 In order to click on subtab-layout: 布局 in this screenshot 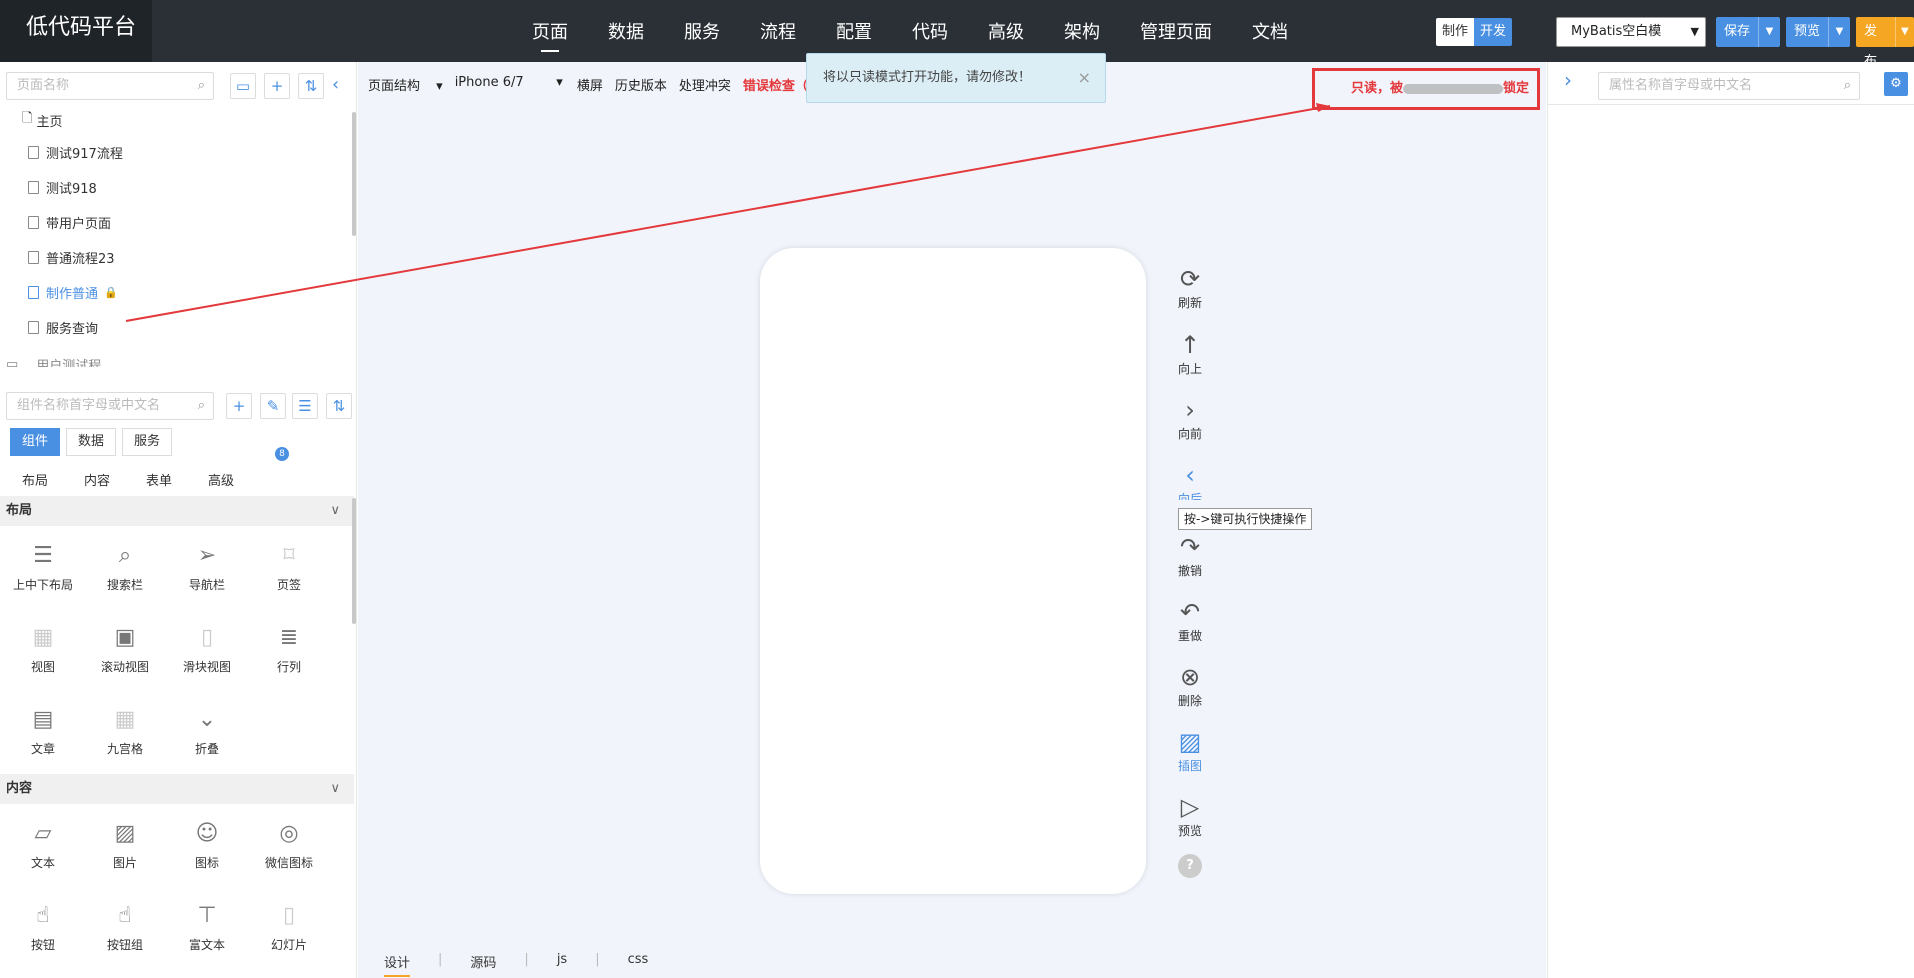, I will do `click(35, 479)`.